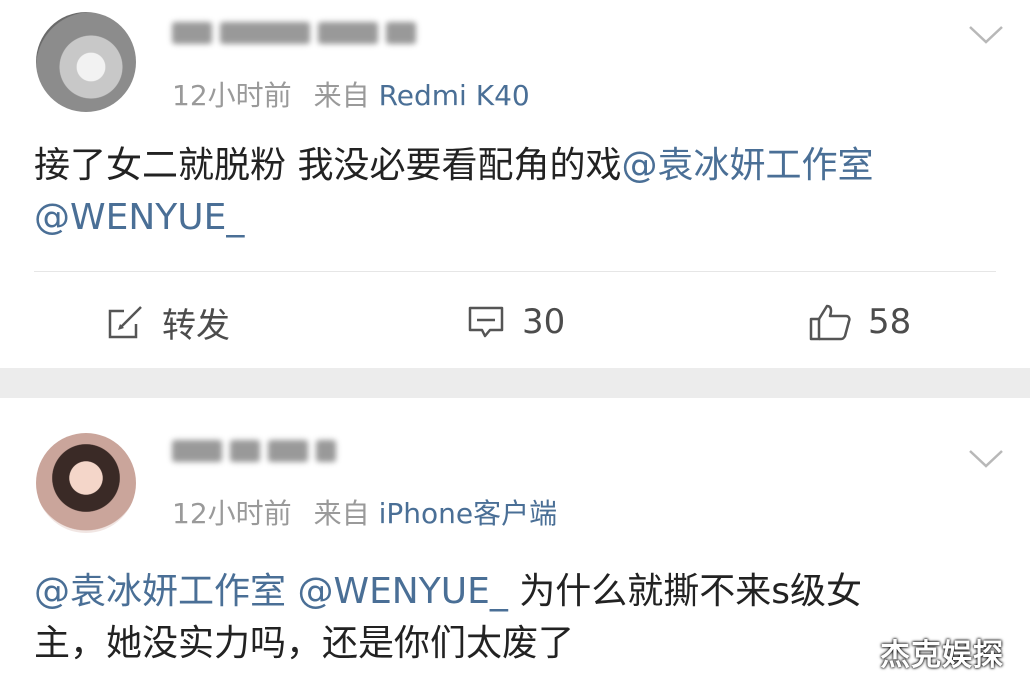  Describe the element at coordinates (515, 271) in the screenshot. I see `divider` at that location.